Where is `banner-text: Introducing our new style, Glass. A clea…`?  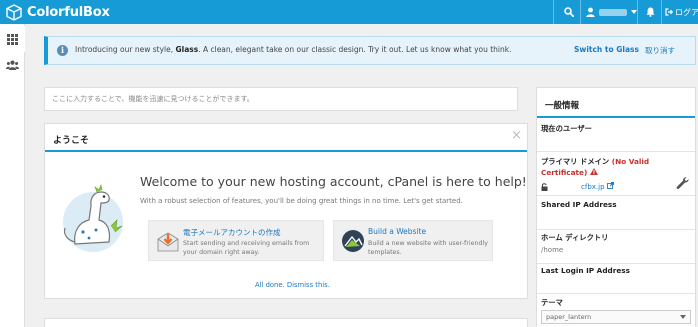 banner-text: Introducing our new style, Glass. A clea… is located at coordinates (293, 49).